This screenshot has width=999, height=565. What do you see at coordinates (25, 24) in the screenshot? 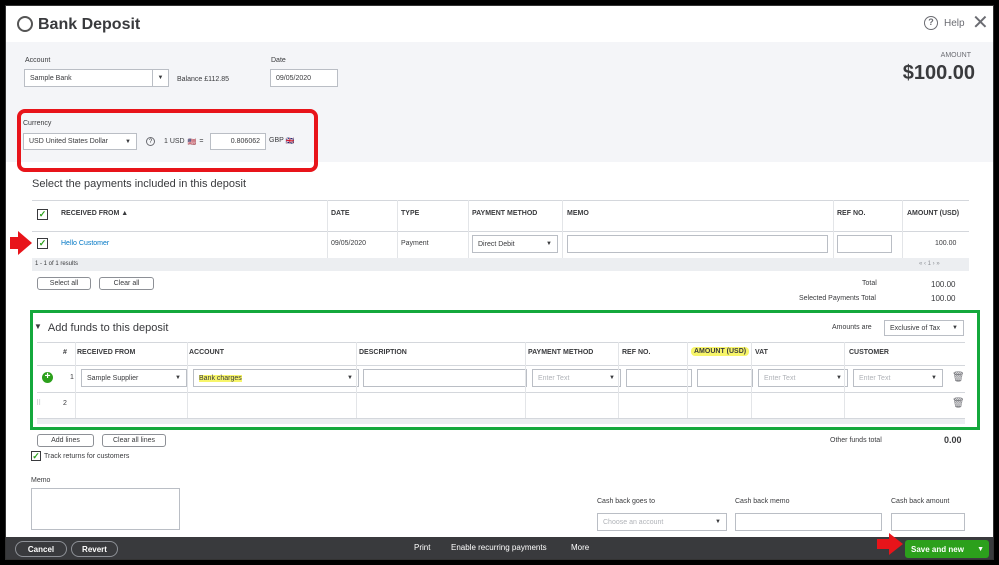
I see `recent-transactions-icon` at bounding box center [25, 24].